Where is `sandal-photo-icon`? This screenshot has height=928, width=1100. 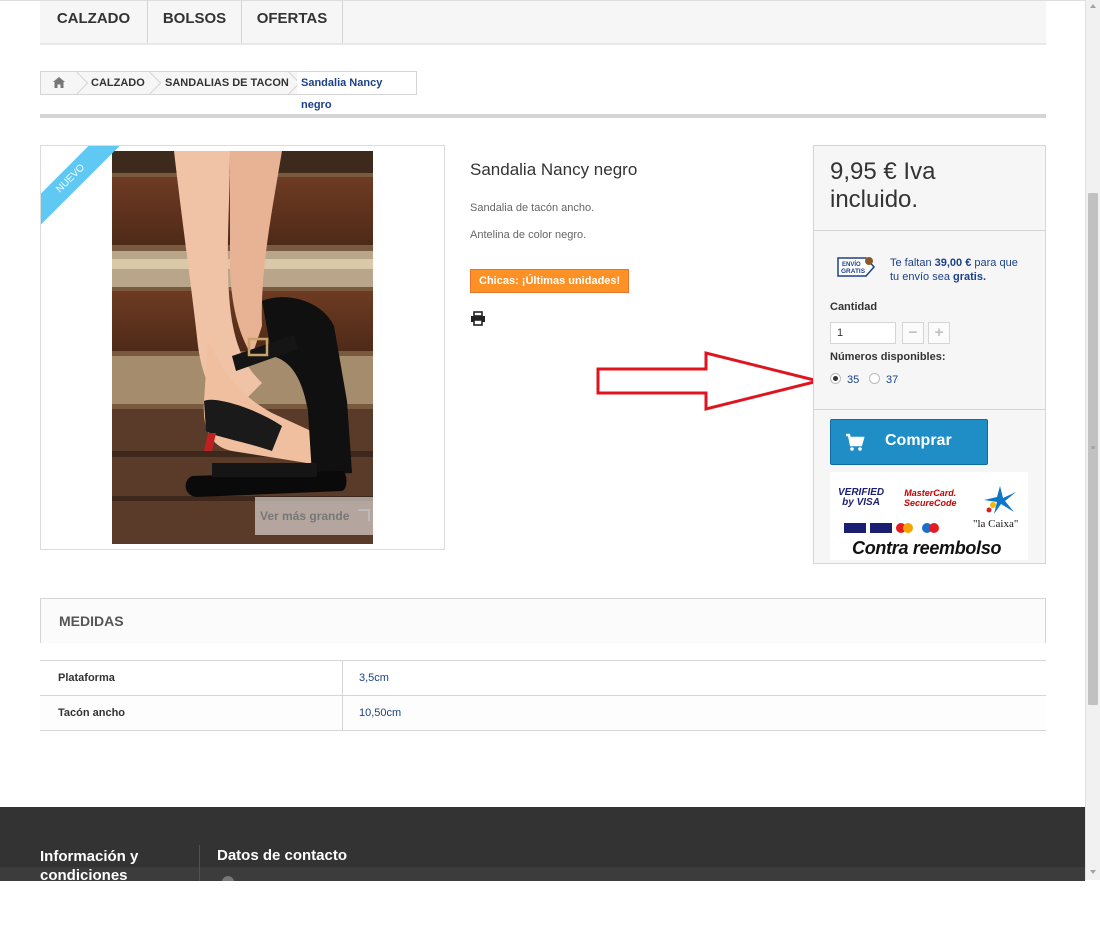
sandal-photo-icon is located at coordinates (242, 347).